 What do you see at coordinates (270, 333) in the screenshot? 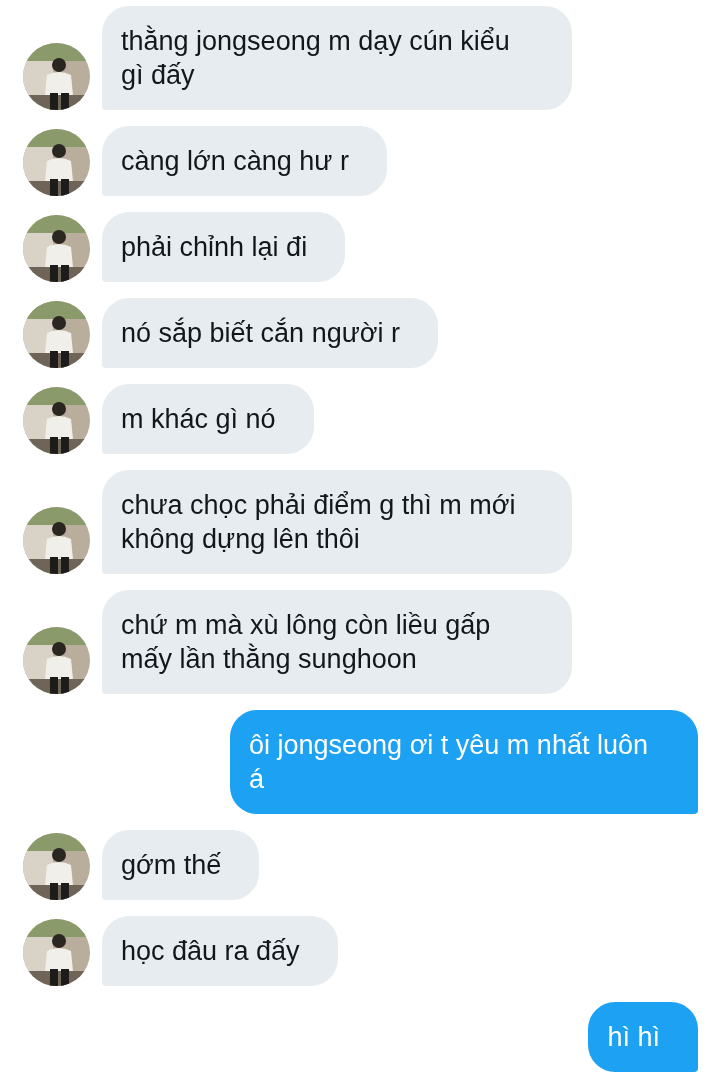
I see `message-bubble: nó sắp biết cắn người r` at bounding box center [270, 333].